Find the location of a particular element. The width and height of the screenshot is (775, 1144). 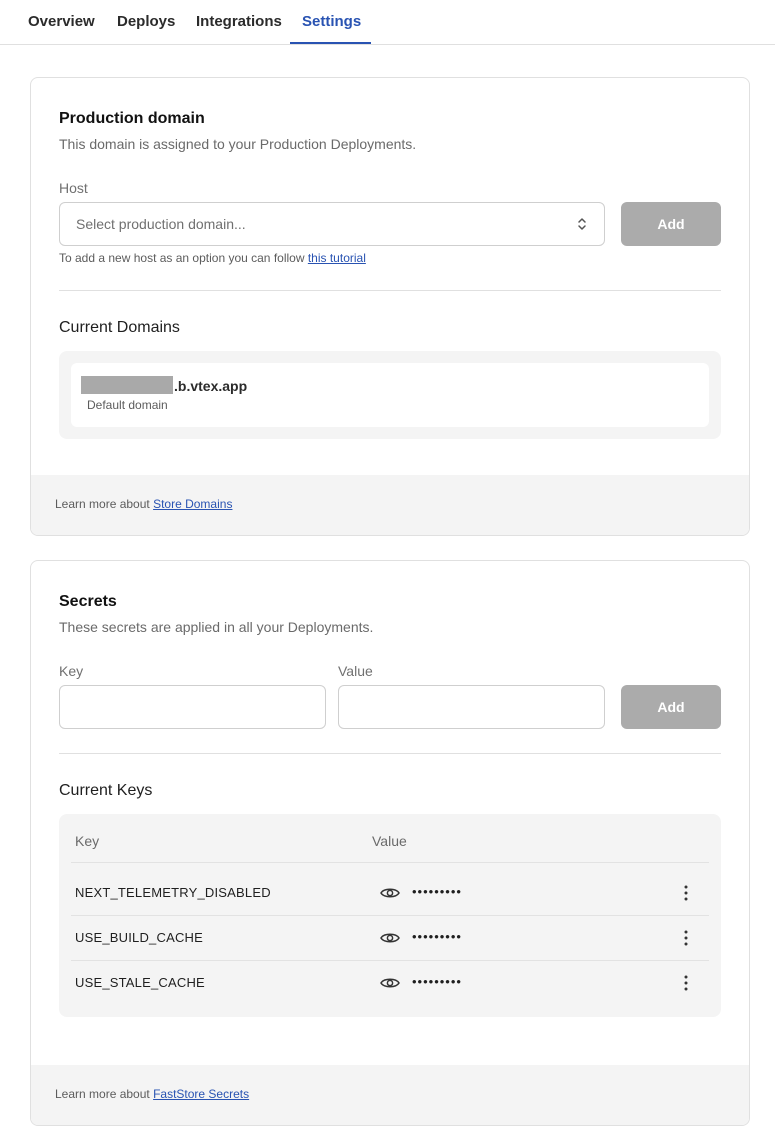

add-domain-button: Add is located at coordinates (671, 224).